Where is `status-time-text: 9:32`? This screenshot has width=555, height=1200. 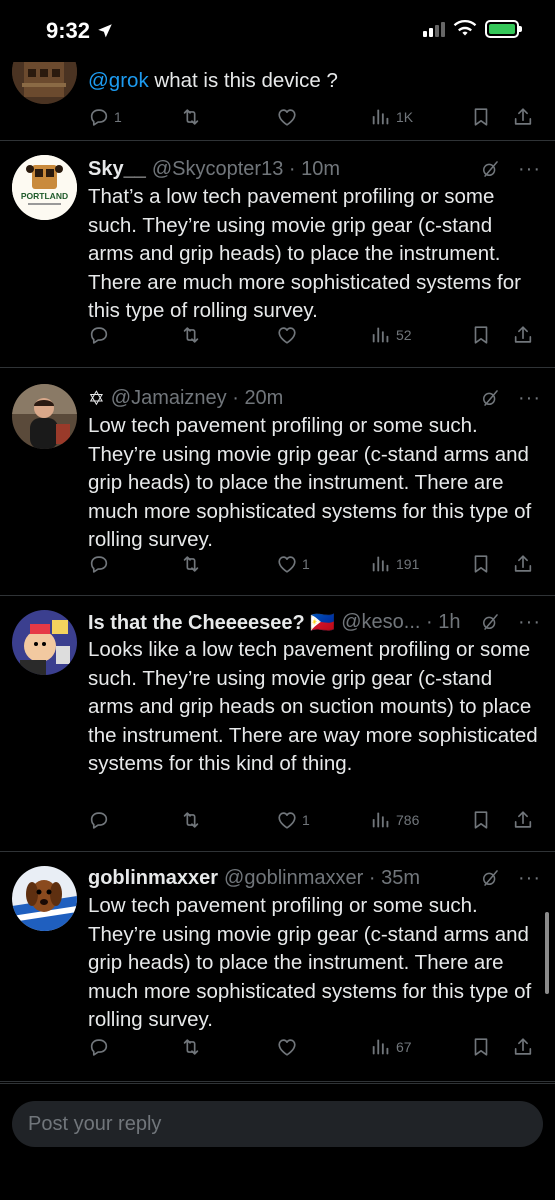
status-time-text: 9:32 is located at coordinates (68, 30).